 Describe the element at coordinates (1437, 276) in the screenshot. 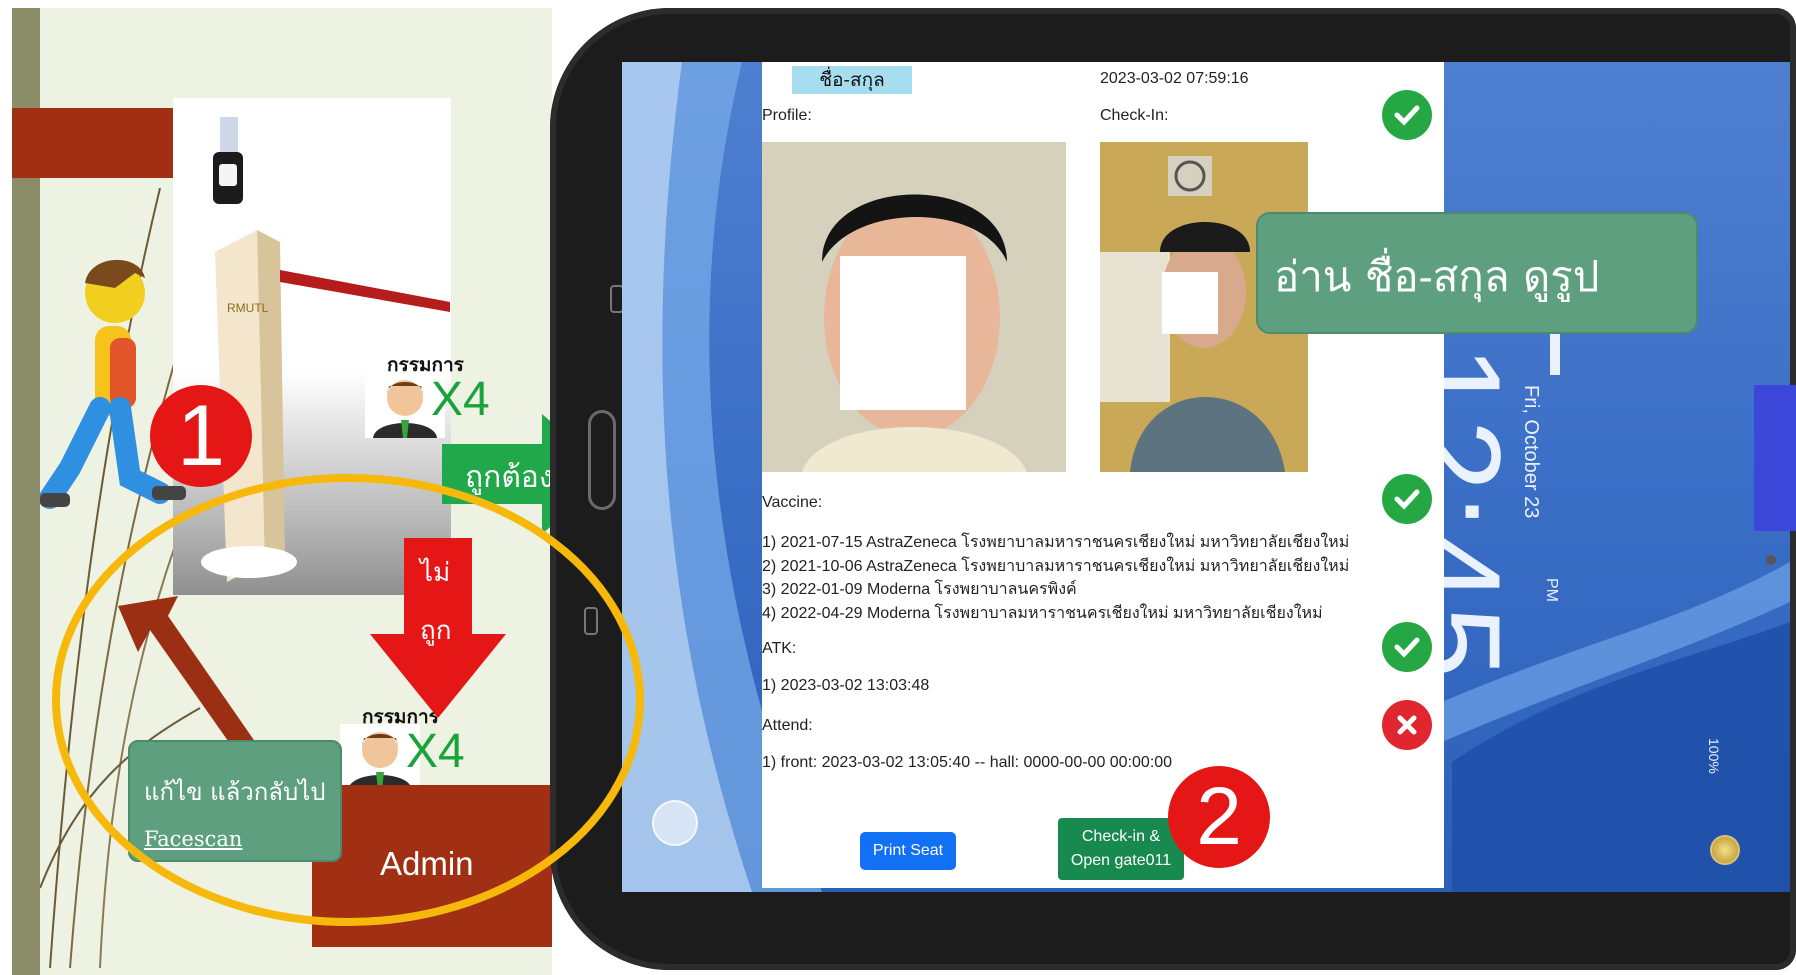

I see `read-name-callout-text: อ่าน ชื่อ-สกุล ดูรูป` at that location.